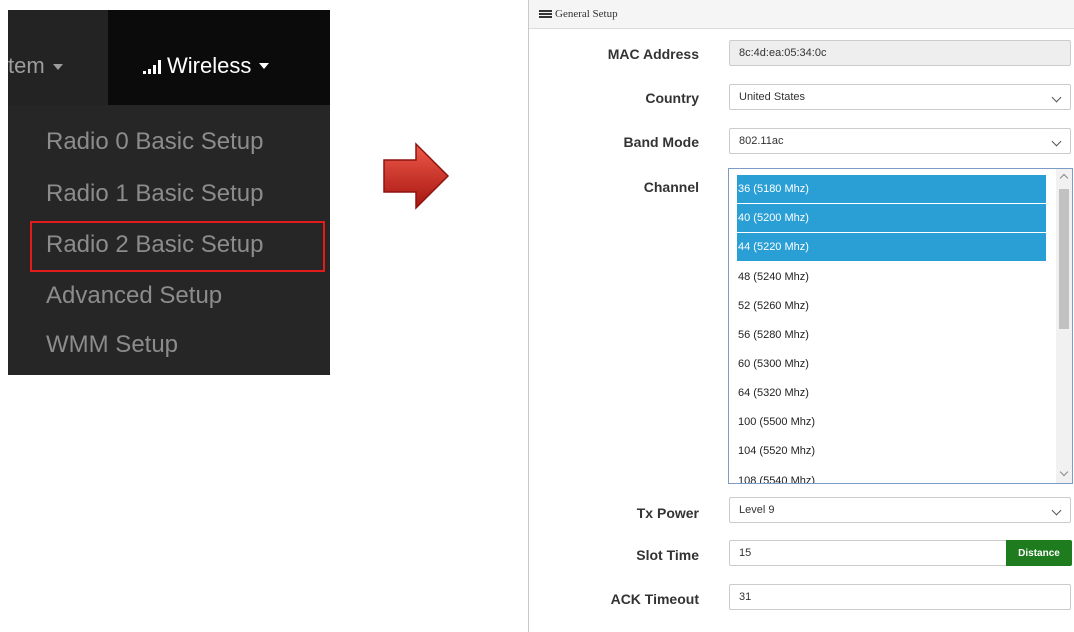 The width and height of the screenshot is (1074, 632). I want to click on channel-option: 48 (5240 Mhz), so click(891, 277).